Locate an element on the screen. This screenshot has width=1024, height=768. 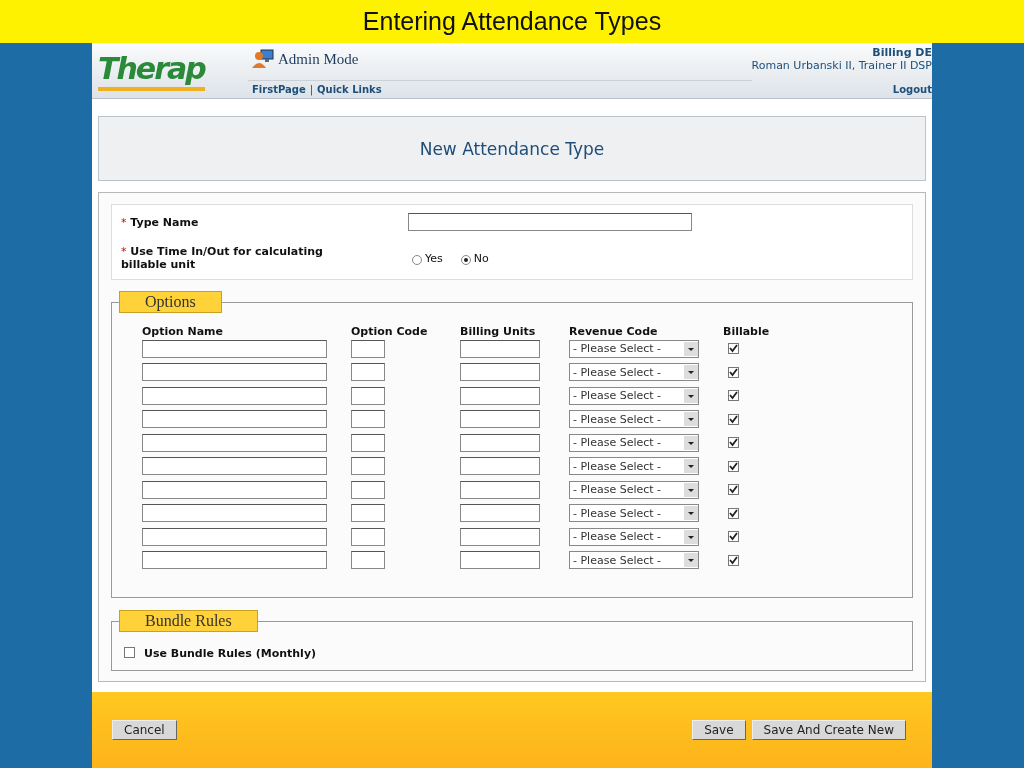
therap-logo: Therap is located at coordinates (151, 70).